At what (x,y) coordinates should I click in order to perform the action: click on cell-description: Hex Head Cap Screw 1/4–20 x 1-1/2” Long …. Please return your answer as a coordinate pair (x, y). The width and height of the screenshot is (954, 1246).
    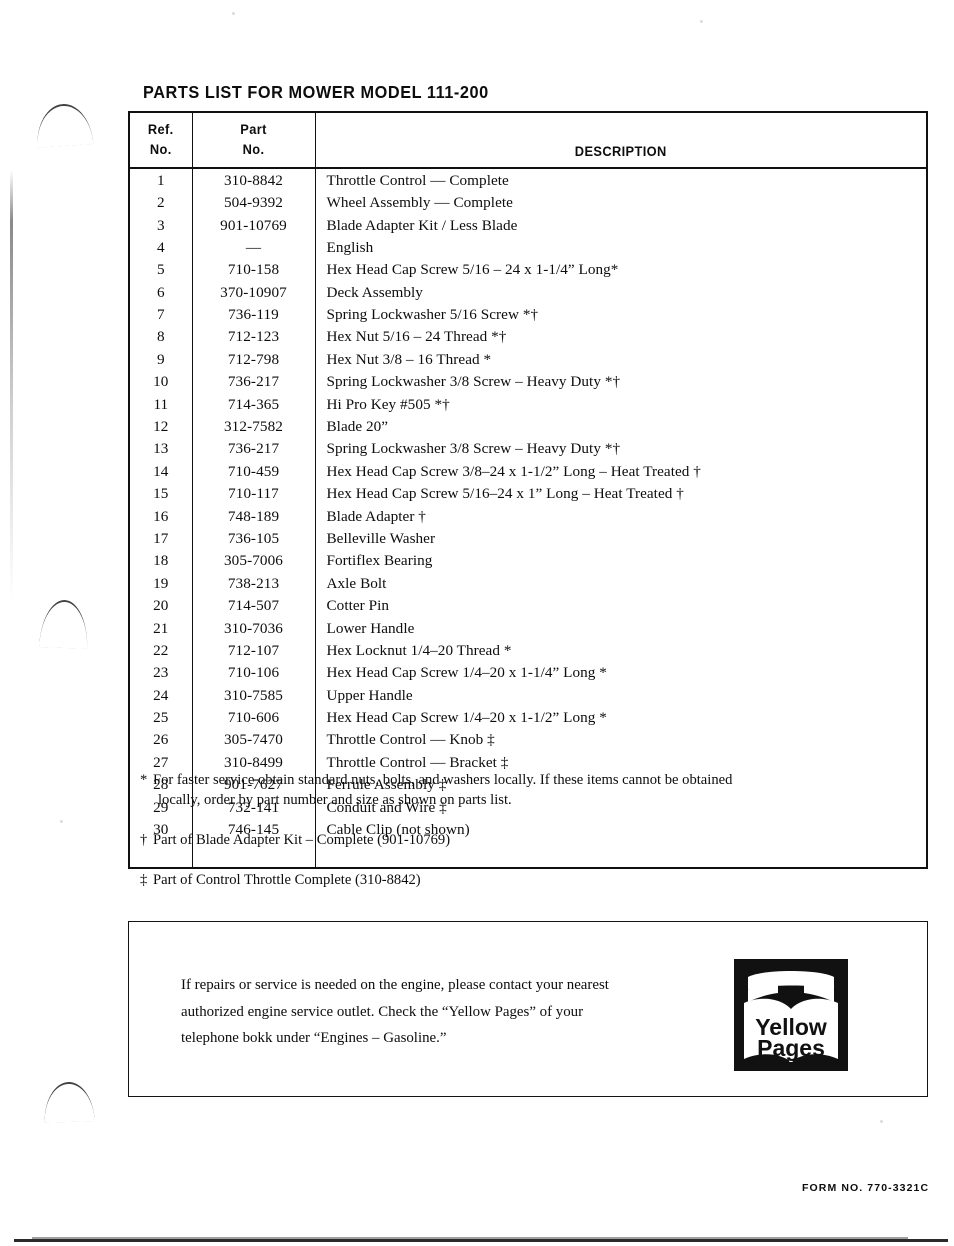
    Looking at the image, I should click on (466, 718).